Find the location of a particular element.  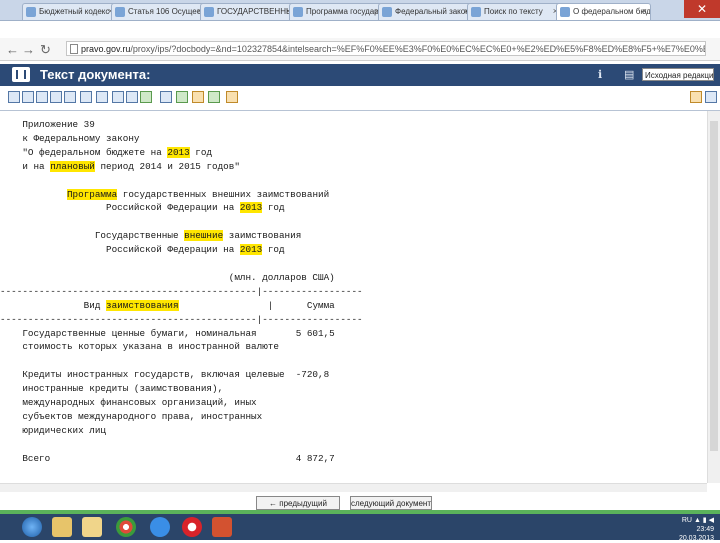

text-segment: Вид is located at coordinates (53, 305).